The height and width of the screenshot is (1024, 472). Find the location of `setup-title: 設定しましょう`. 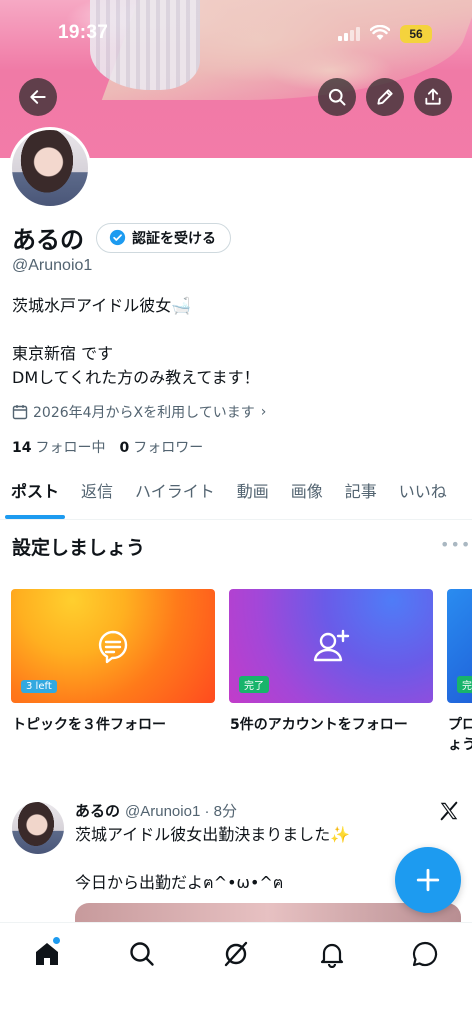

setup-title: 設定しましょう is located at coordinates (79, 548).